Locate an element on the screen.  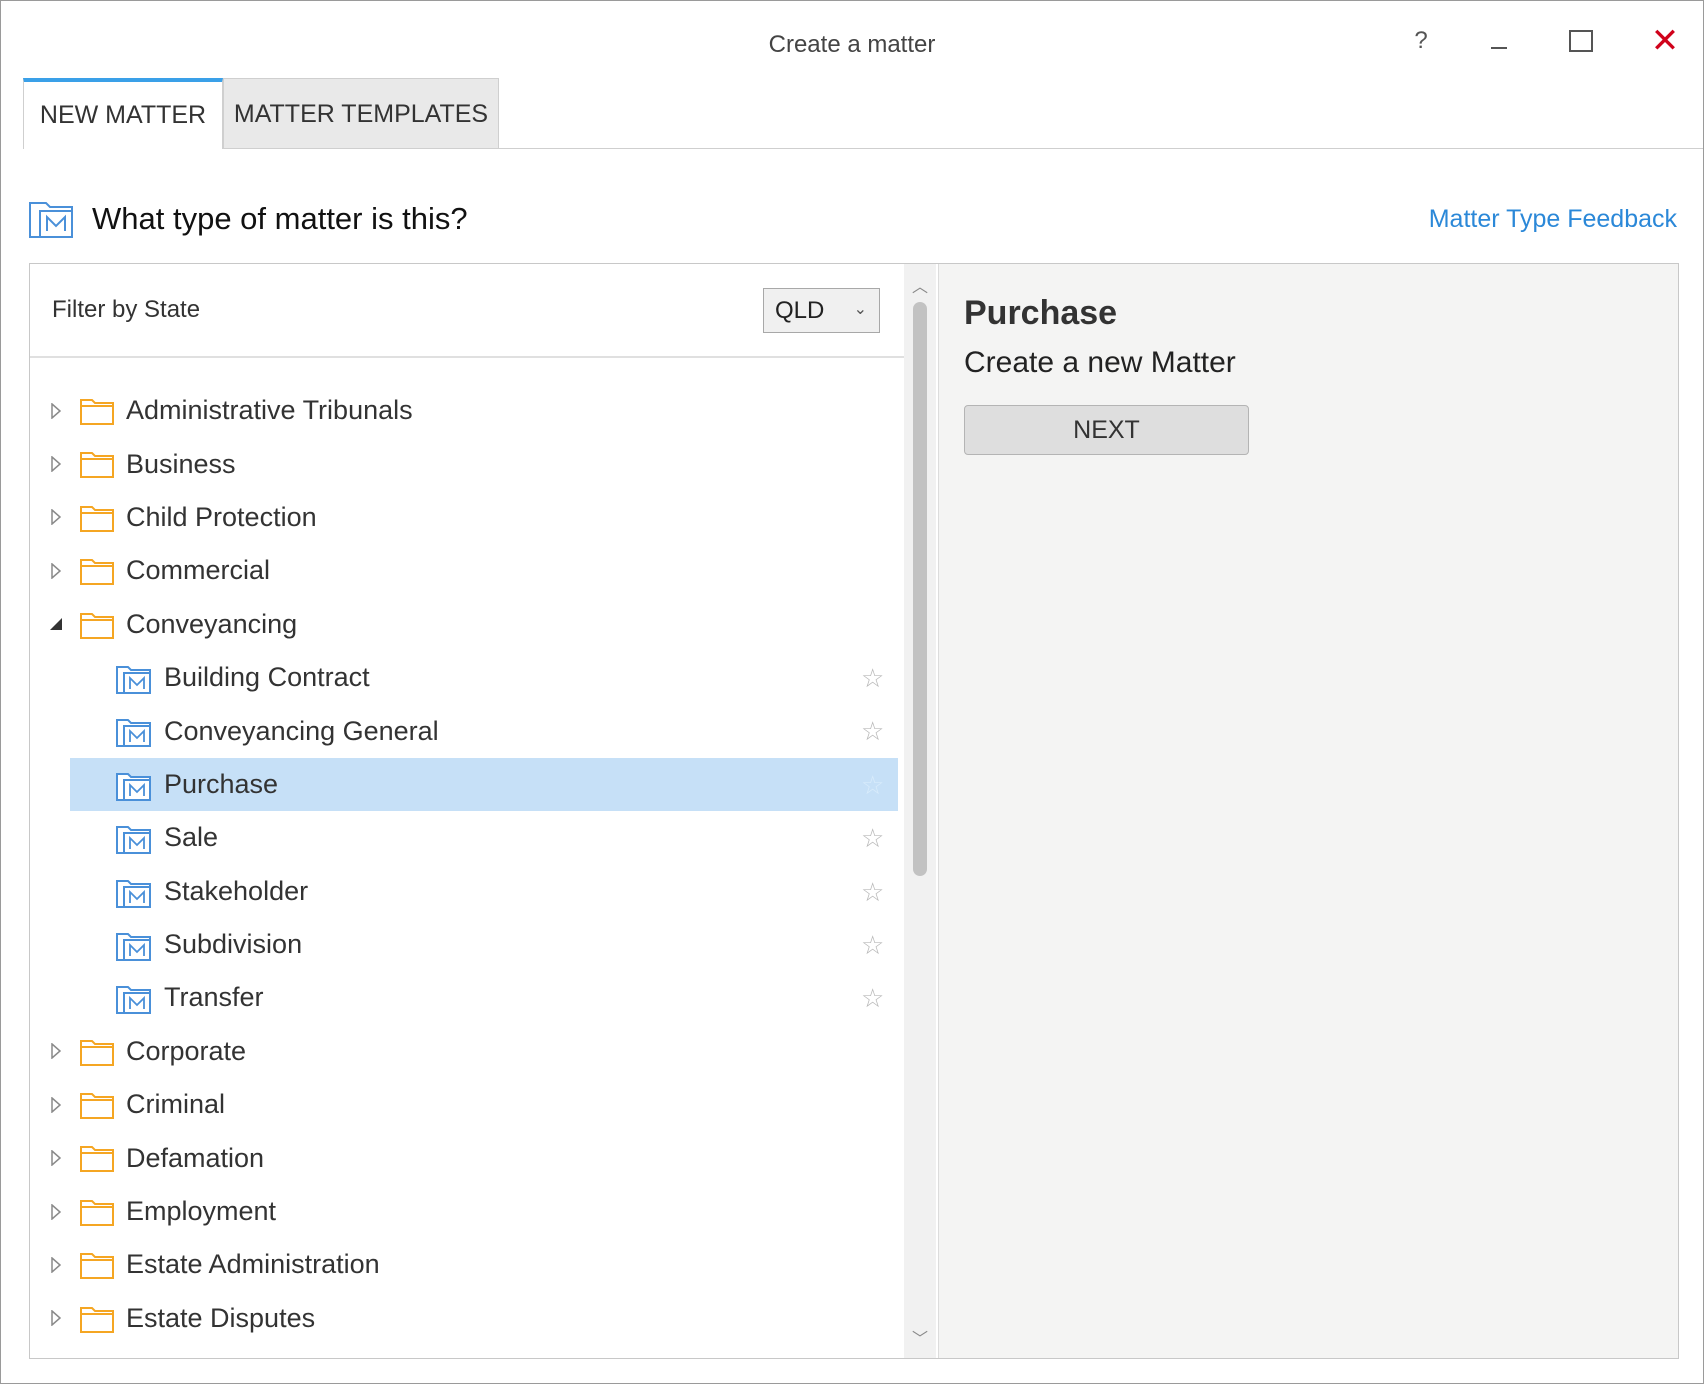
close-icon: ✕ is located at coordinates (1665, 41).